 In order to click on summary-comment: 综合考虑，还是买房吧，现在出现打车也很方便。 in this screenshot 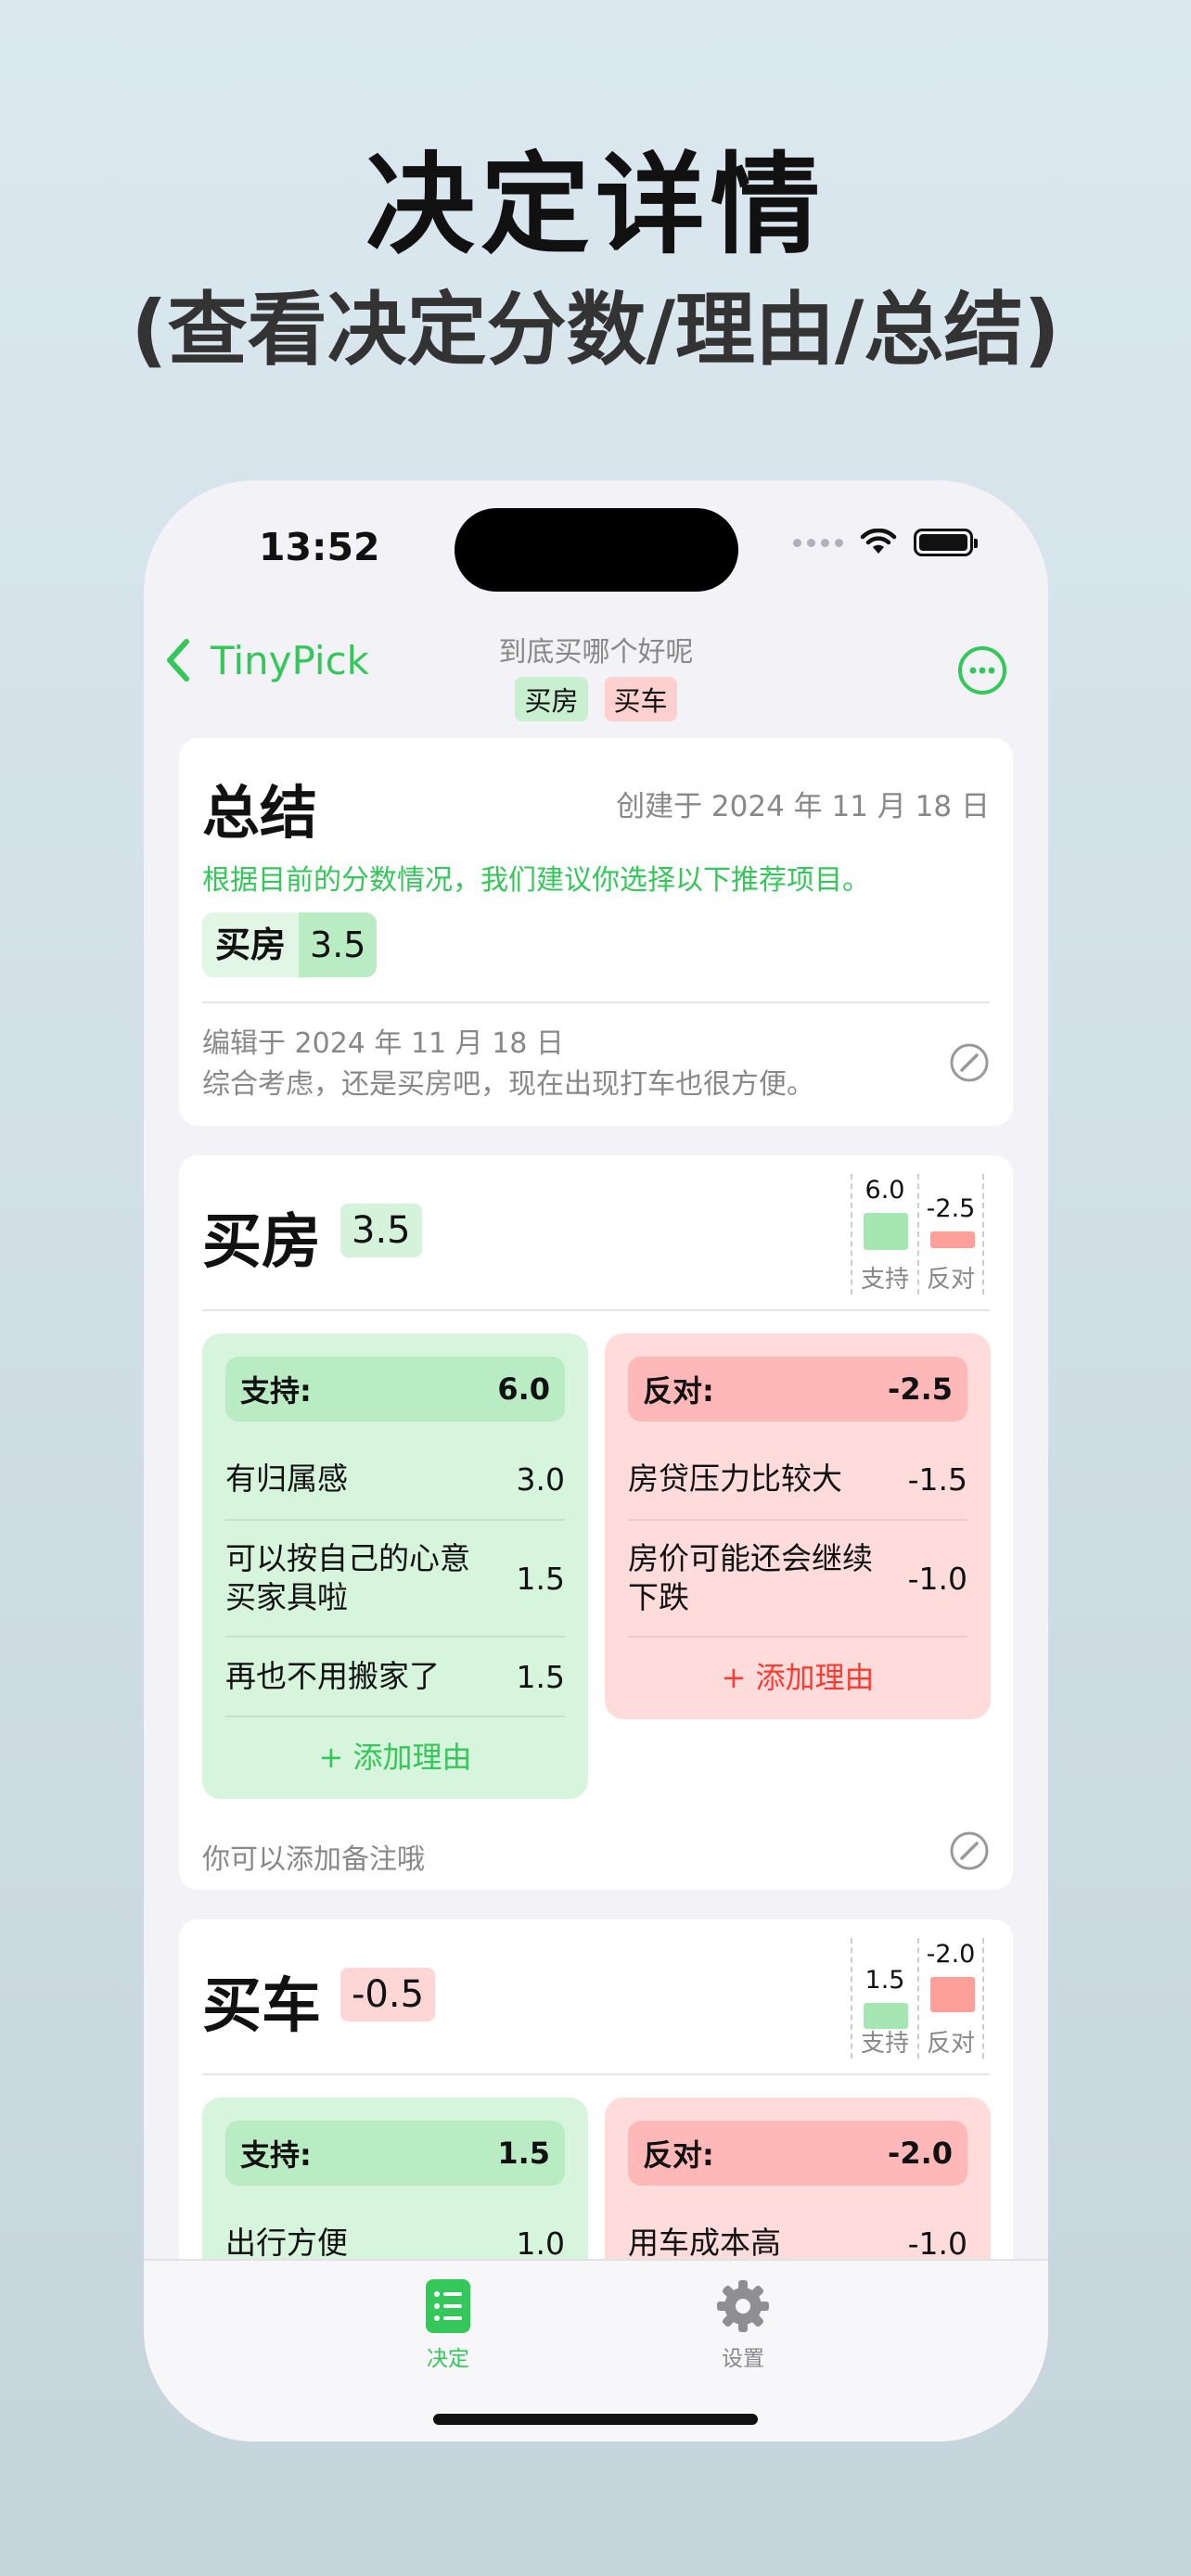, I will do `click(508, 1084)`.